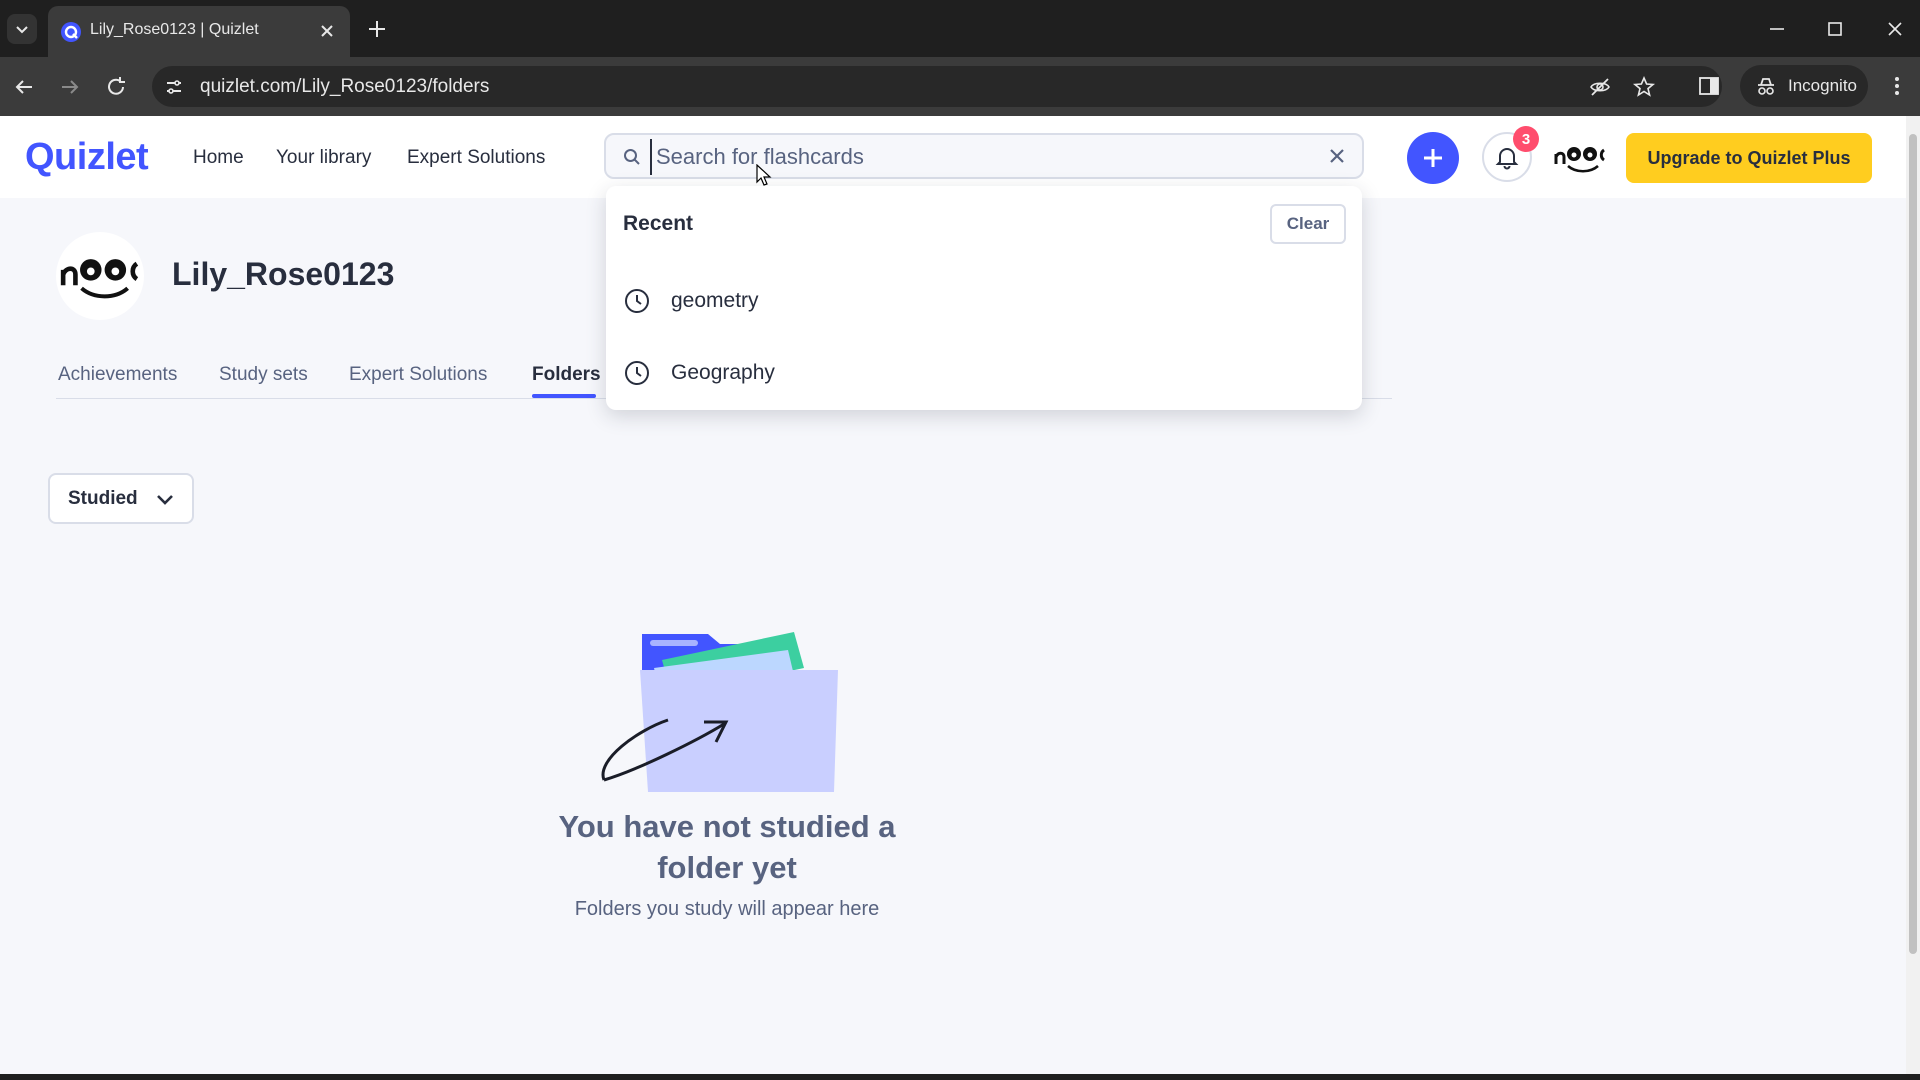  What do you see at coordinates (566, 375) in the screenshot?
I see `tab-folders: Folders` at bounding box center [566, 375].